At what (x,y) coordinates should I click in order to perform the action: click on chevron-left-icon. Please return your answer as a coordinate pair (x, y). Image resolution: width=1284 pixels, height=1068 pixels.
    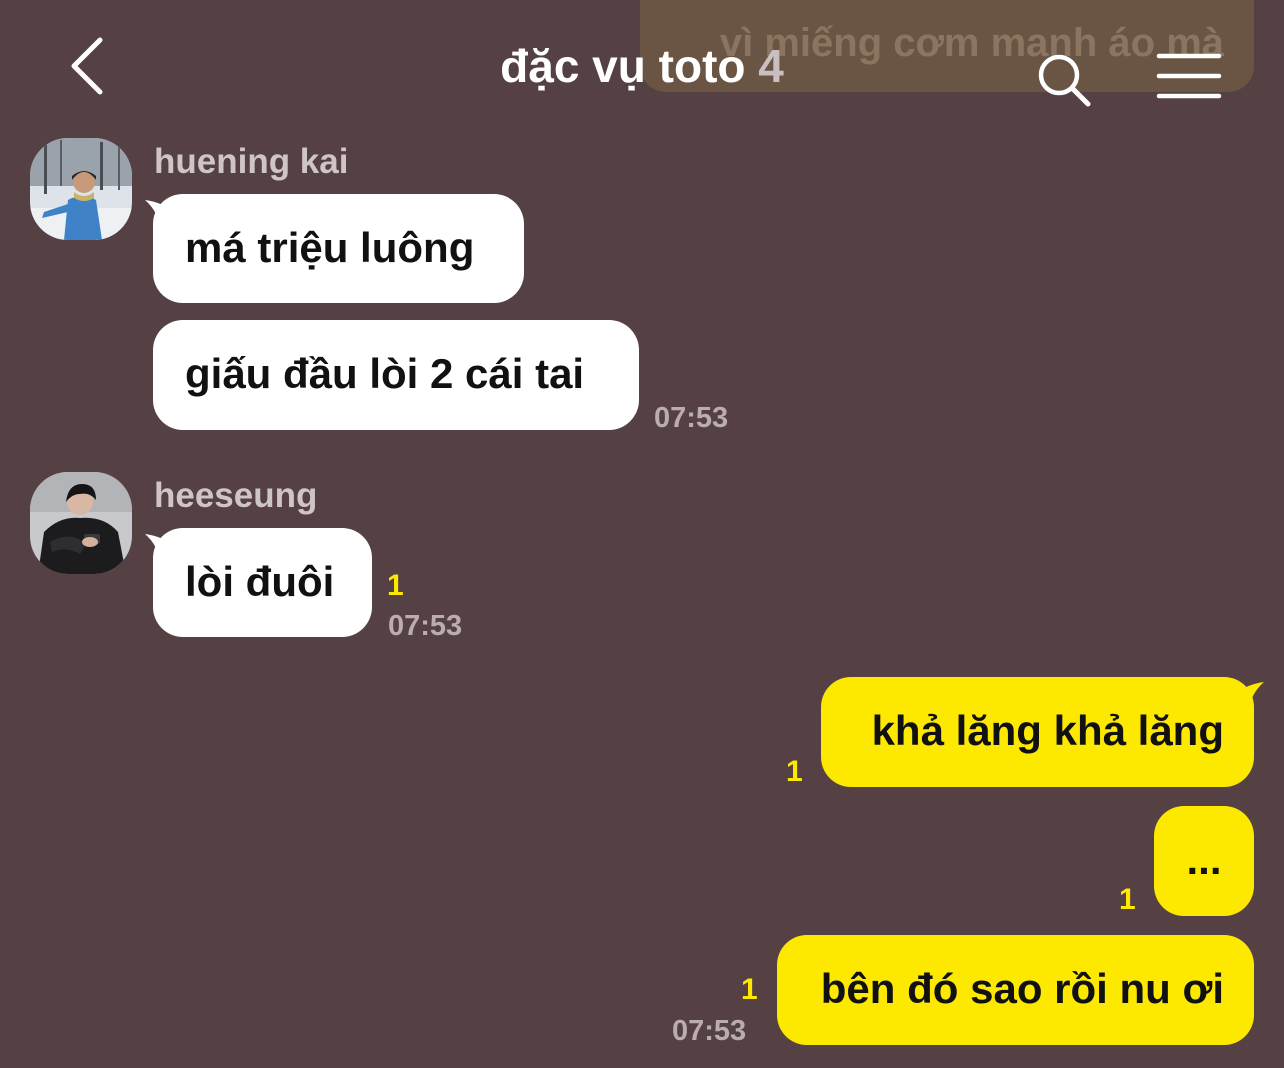
    Looking at the image, I should click on (87, 66).